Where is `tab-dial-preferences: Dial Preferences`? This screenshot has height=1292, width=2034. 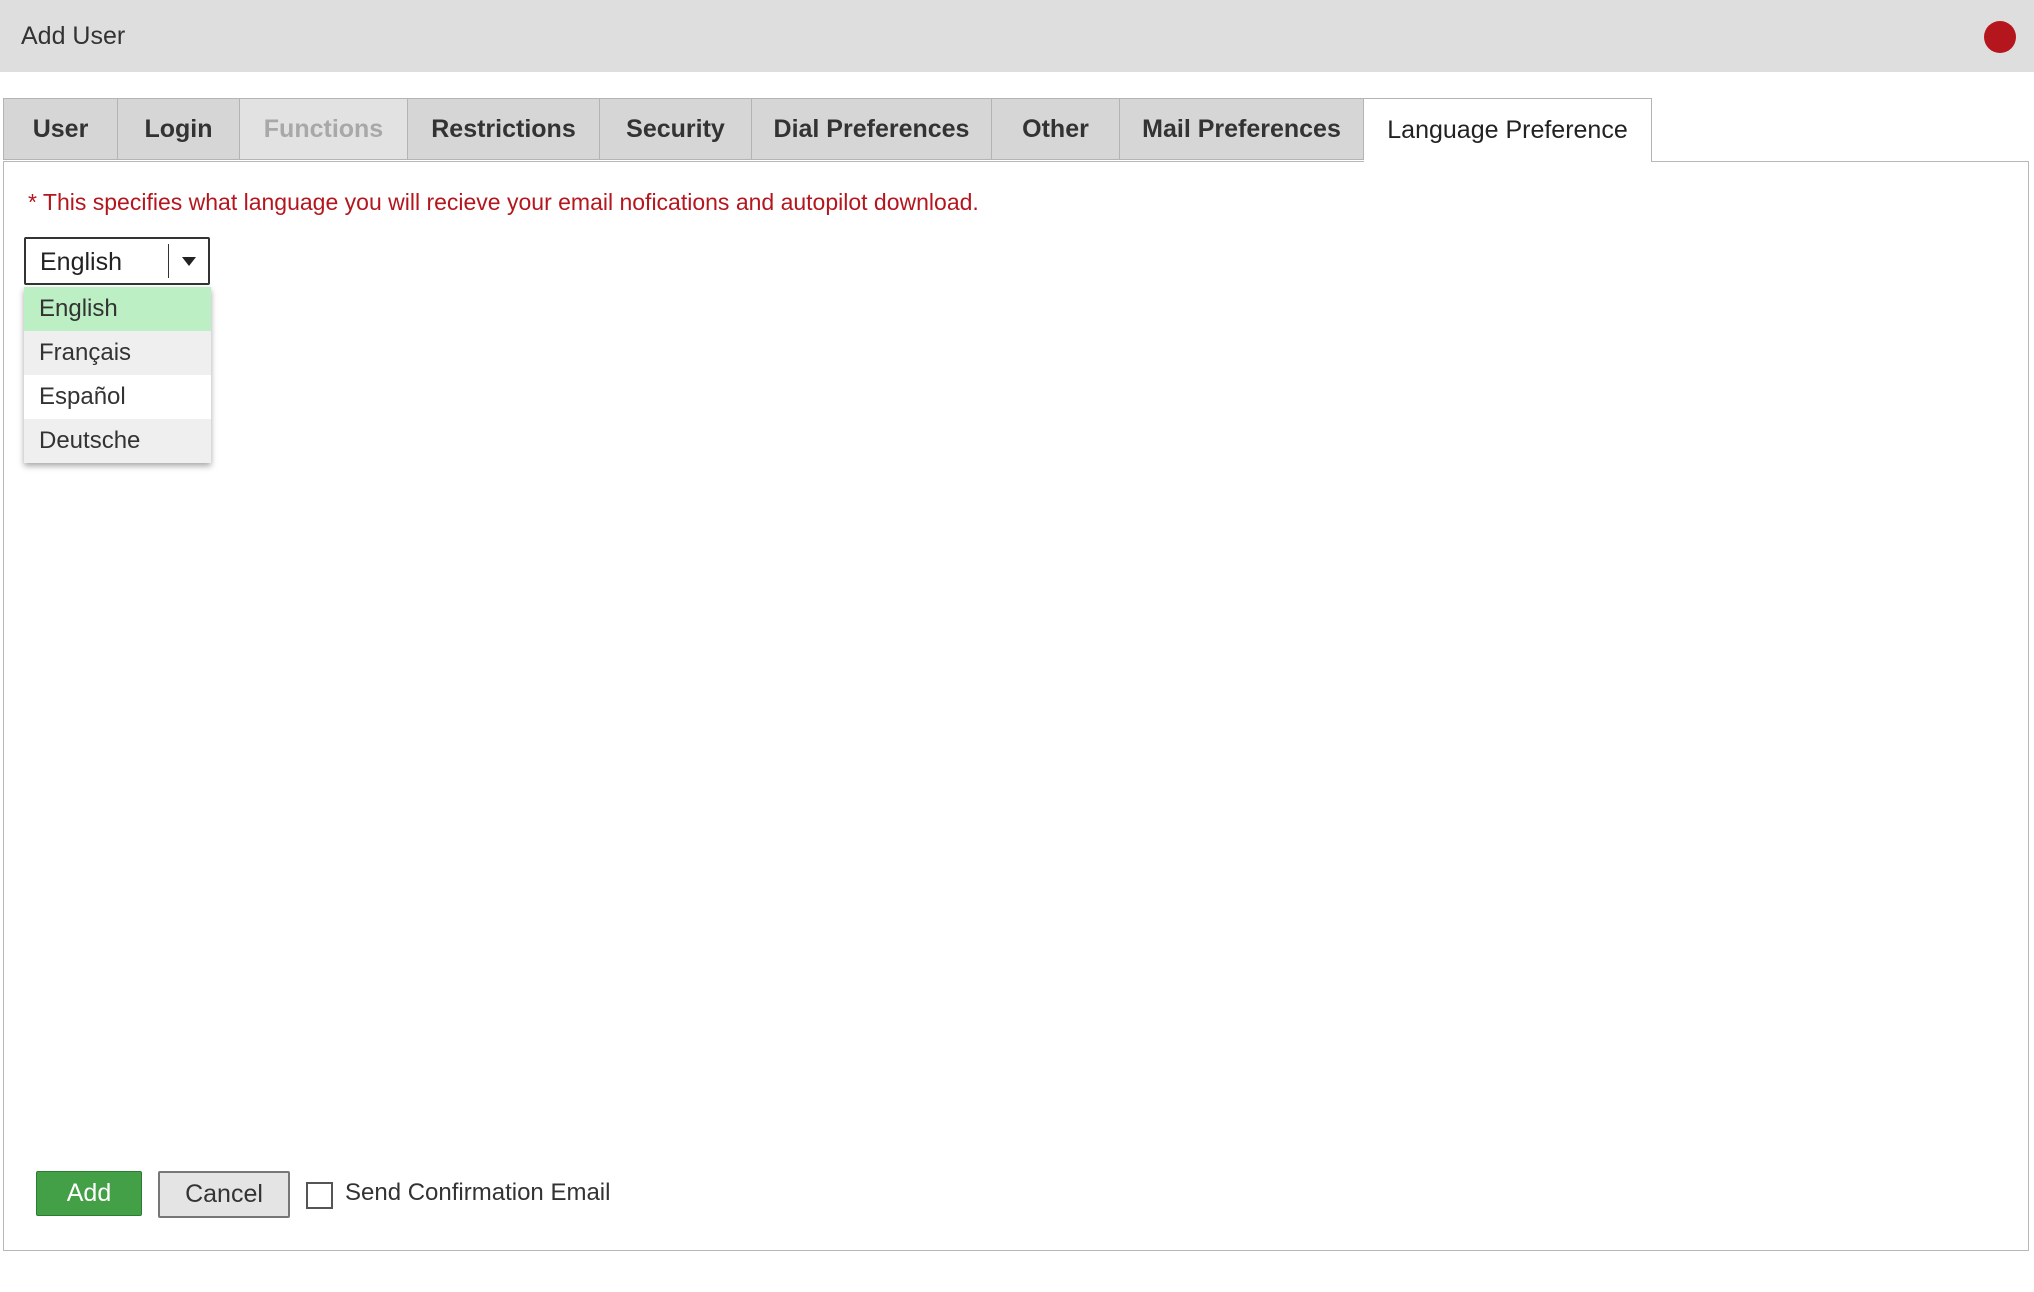
tab-dial-preferences: Dial Preferences is located at coordinates (872, 129).